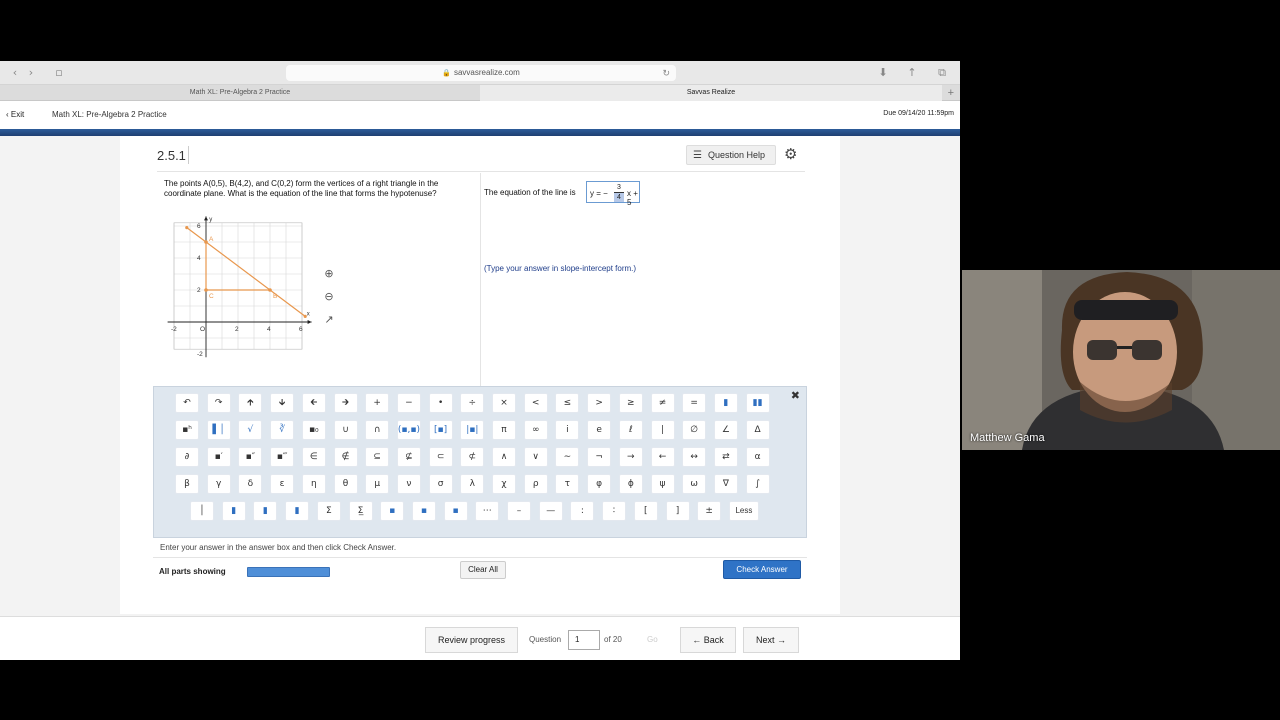 Image resolution: width=1280 pixels, height=720 pixels. I want to click on url-bar: 🔒 savvasrealize.com ↻, so click(481, 73).